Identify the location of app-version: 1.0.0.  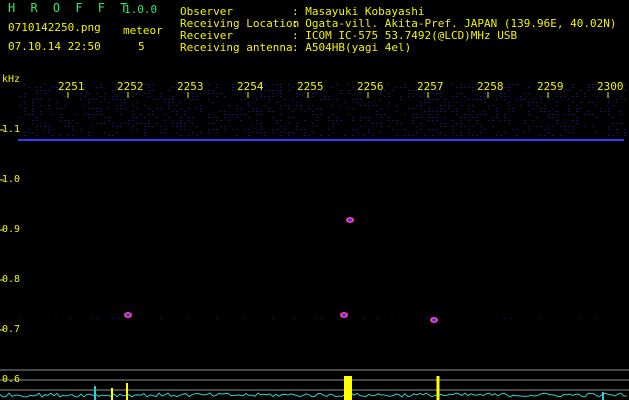
(141, 9).